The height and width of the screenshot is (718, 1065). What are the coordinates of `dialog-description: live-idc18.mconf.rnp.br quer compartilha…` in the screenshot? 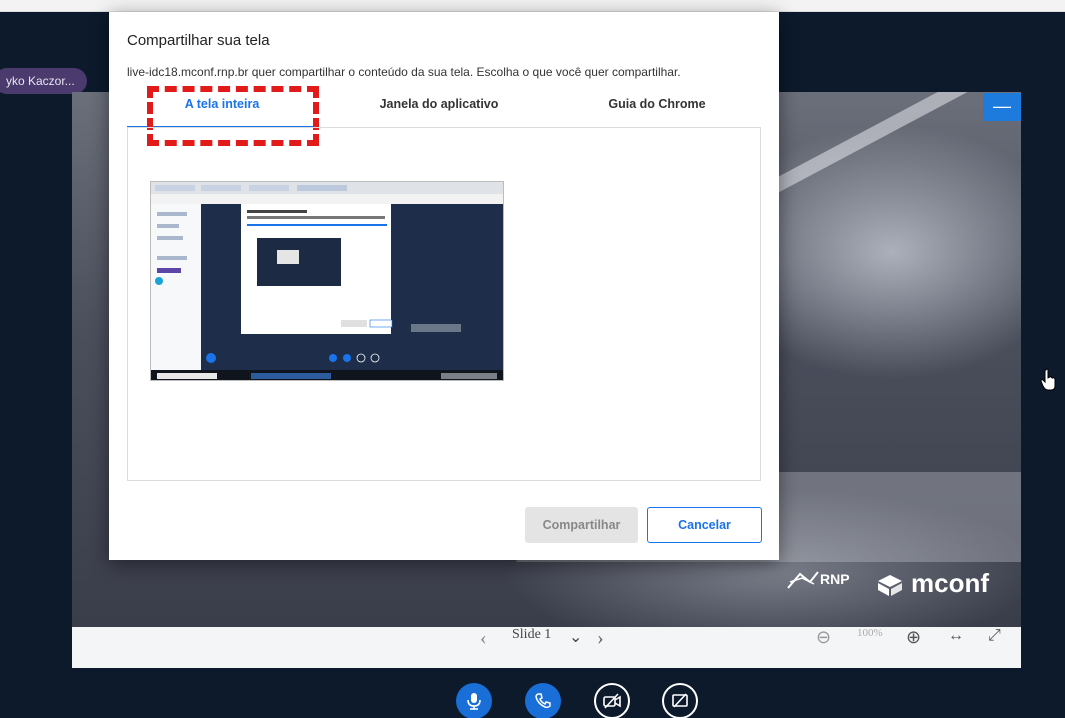 It's located at (404, 72).